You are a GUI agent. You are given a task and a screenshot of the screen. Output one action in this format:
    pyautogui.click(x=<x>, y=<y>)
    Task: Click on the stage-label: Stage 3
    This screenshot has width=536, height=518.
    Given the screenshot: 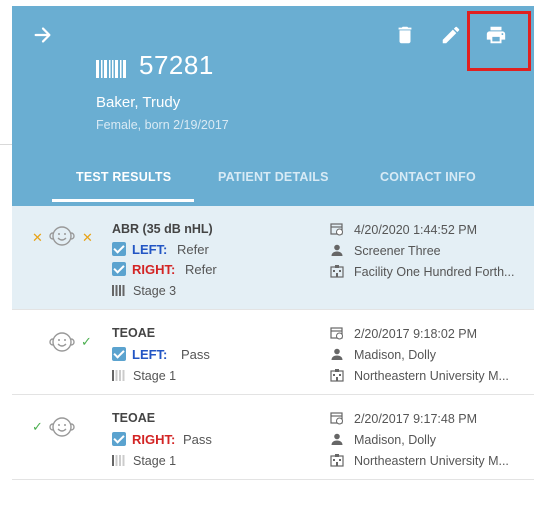 What is the action you would take?
    pyautogui.click(x=144, y=291)
    